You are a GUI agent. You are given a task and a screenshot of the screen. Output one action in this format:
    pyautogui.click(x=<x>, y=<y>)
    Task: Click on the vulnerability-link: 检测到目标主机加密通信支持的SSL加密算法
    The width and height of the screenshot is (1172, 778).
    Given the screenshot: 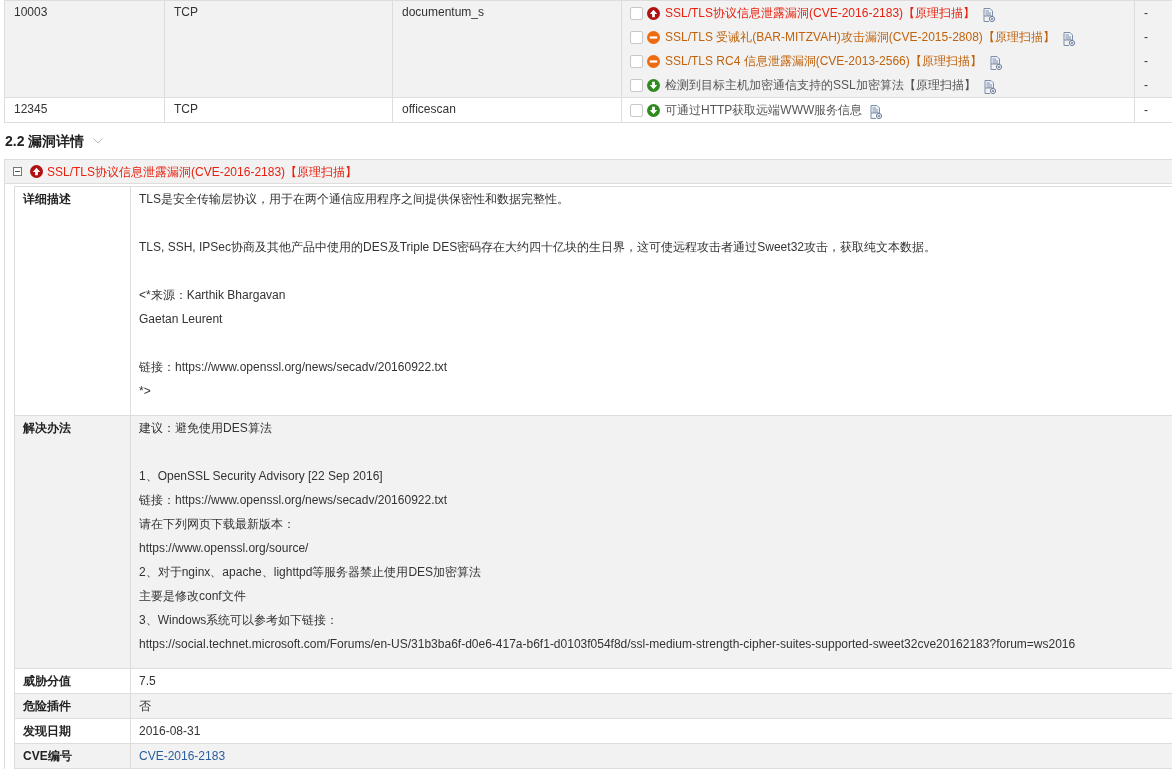 What is the action you would take?
    pyautogui.click(x=784, y=85)
    